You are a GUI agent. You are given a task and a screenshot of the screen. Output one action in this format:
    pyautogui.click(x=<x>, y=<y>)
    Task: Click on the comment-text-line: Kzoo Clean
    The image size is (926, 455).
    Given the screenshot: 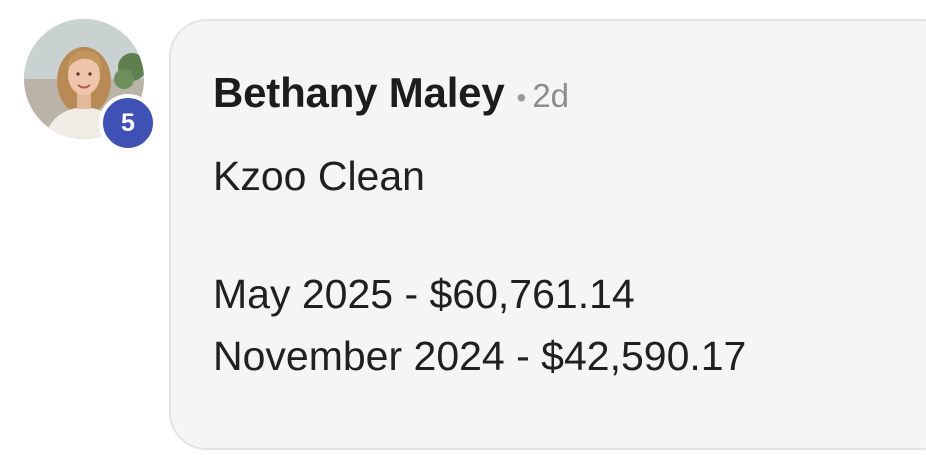 What is the action you would take?
    pyautogui.click(x=319, y=176)
    